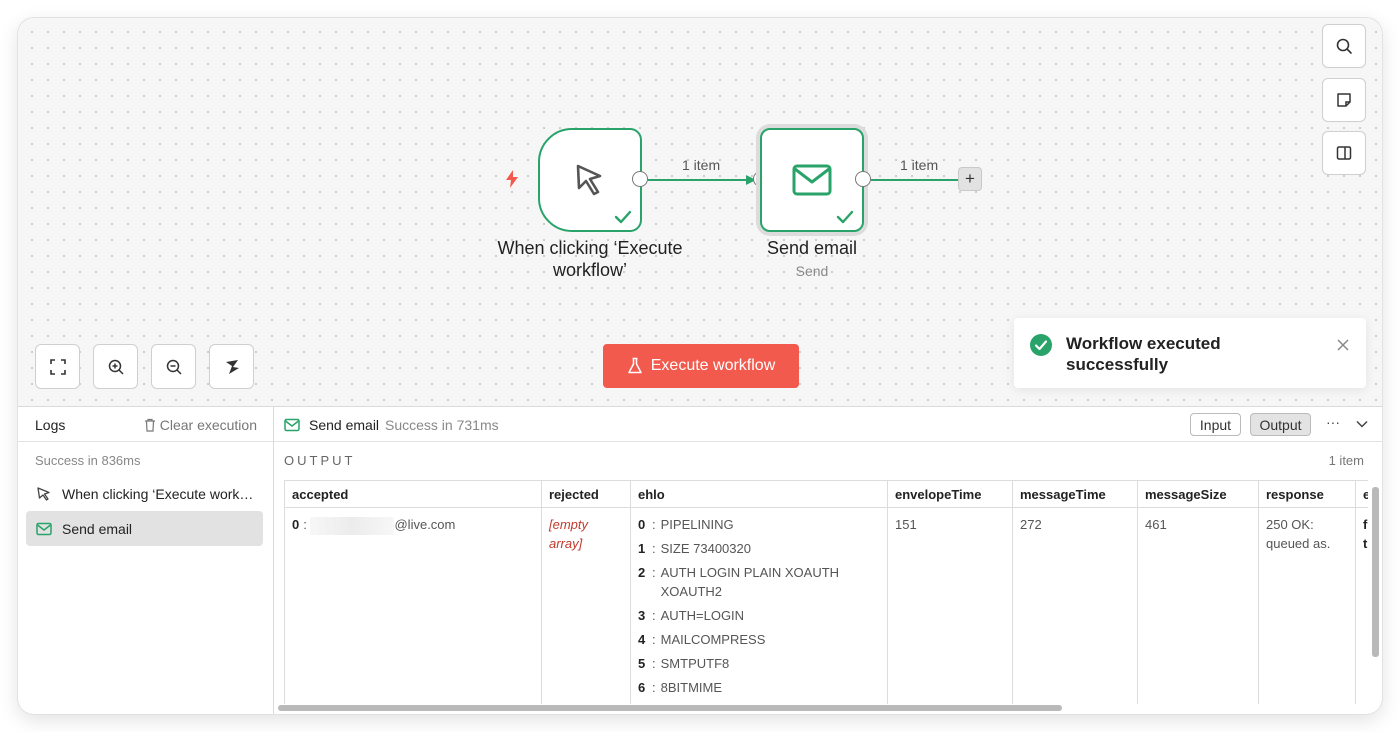 The width and height of the screenshot is (1400, 732). I want to click on table-column: accepted 0: @live.com, so click(413, 592).